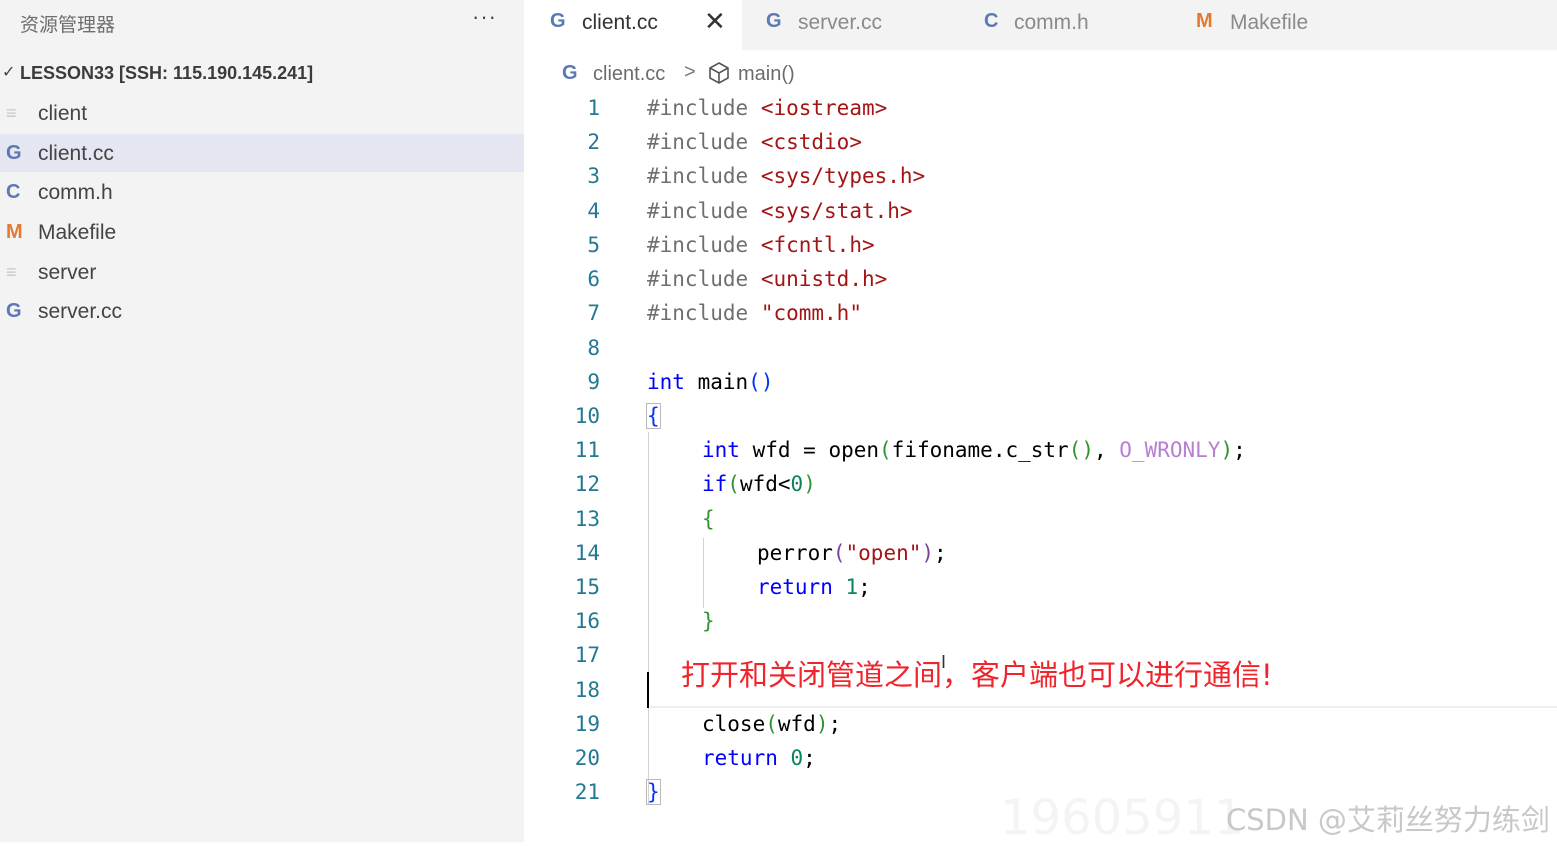 The width and height of the screenshot is (1557, 846). What do you see at coordinates (593, 176) in the screenshot?
I see `line-number: 3` at bounding box center [593, 176].